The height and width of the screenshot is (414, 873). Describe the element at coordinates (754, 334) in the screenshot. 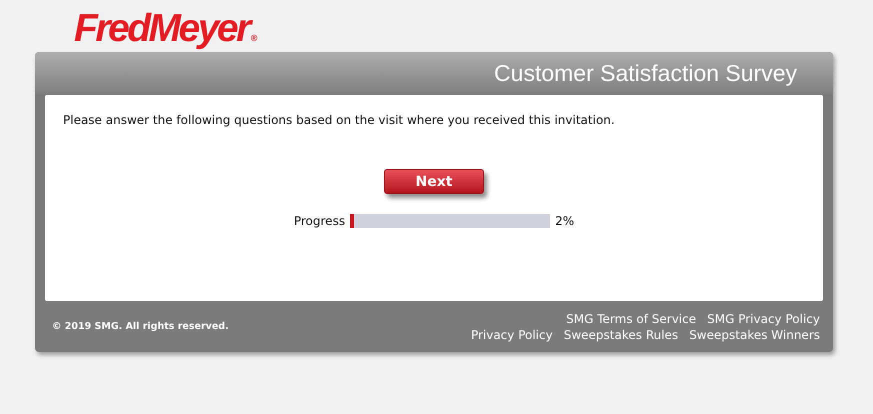

I see `footer-link: Sweepstakes Winners` at that location.